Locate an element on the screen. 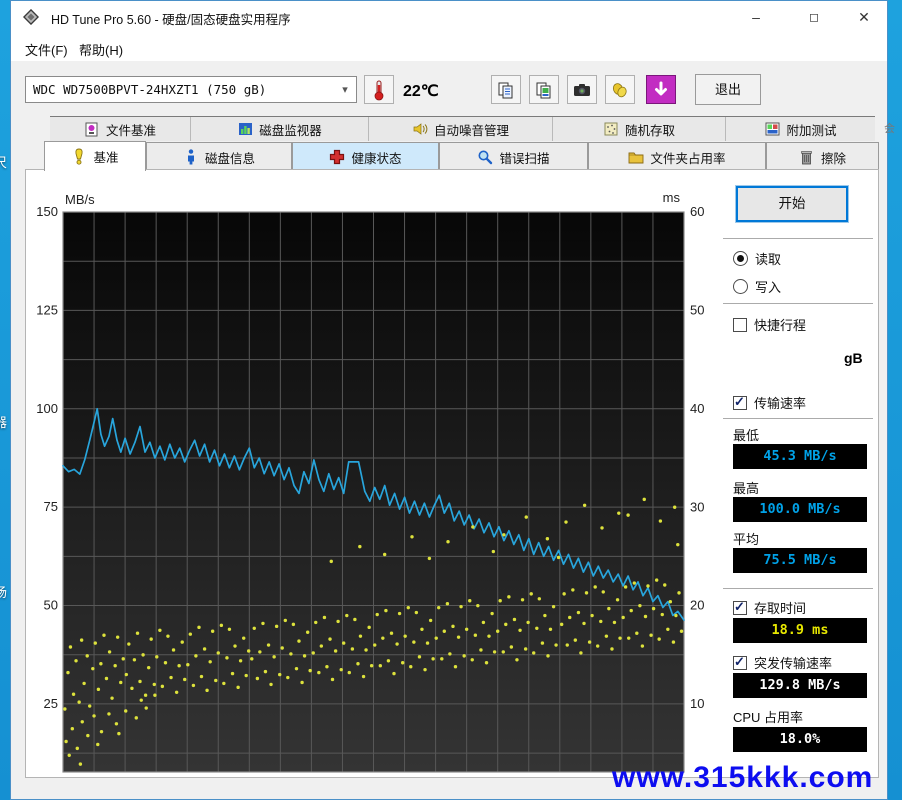 This screenshot has height=800, width=902. svg-text: ms is located at coordinates (672, 198).